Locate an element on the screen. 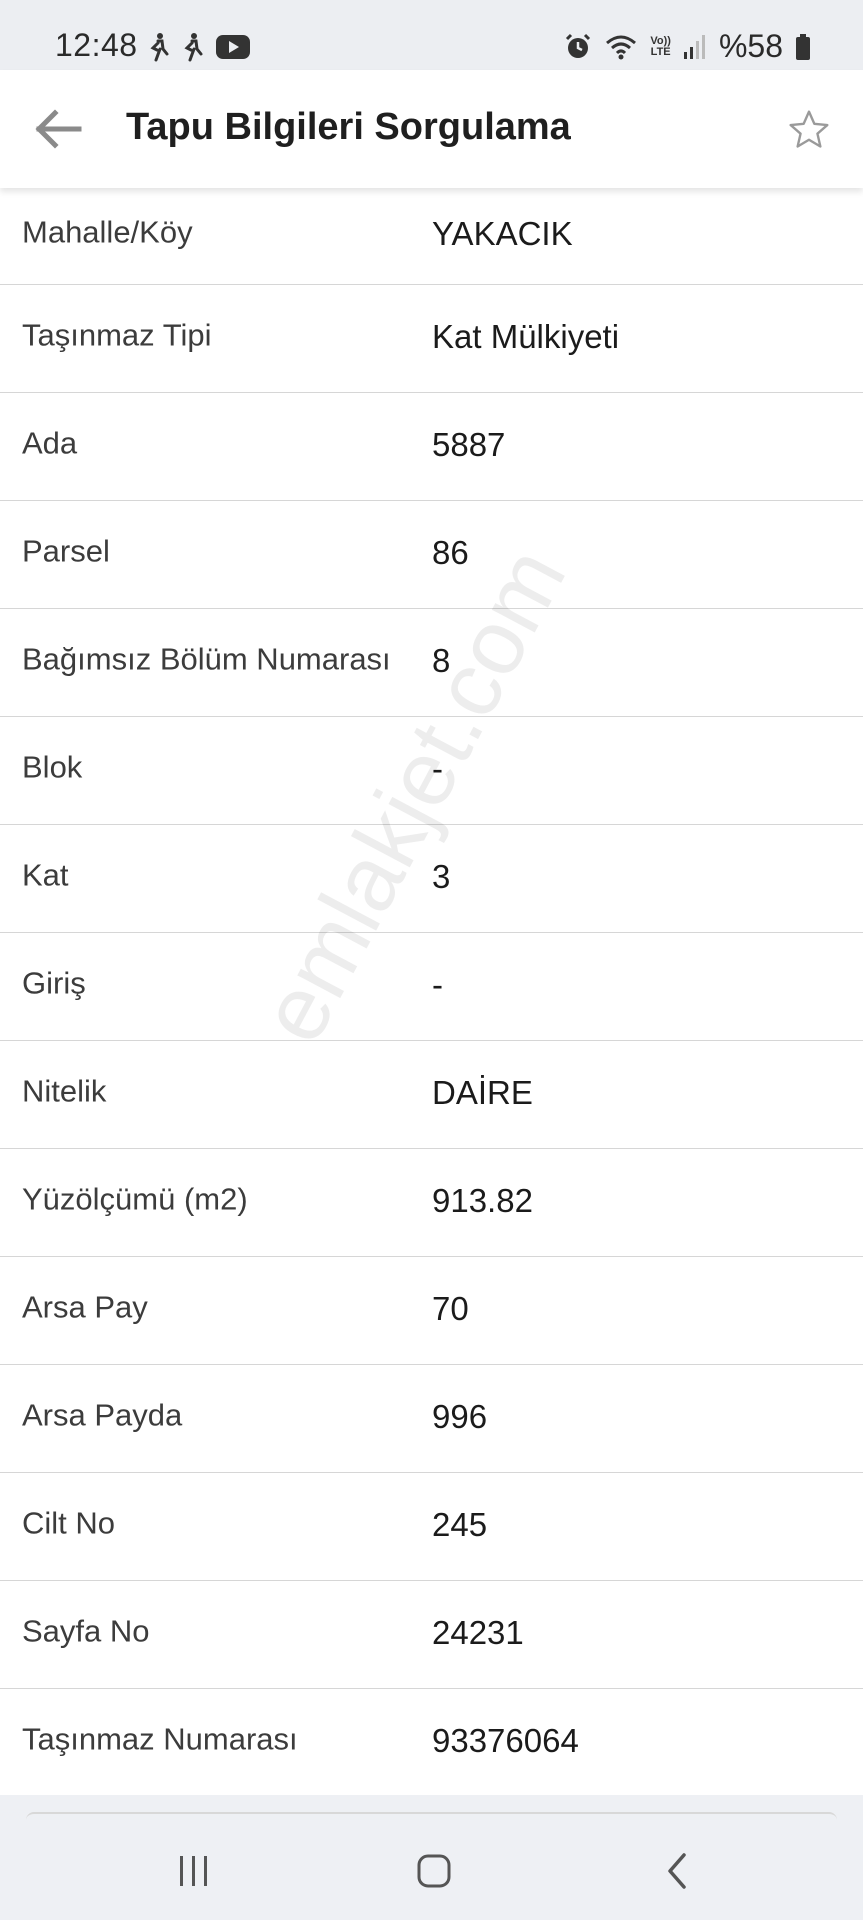  arrow-left-icon is located at coordinates (58, 129).